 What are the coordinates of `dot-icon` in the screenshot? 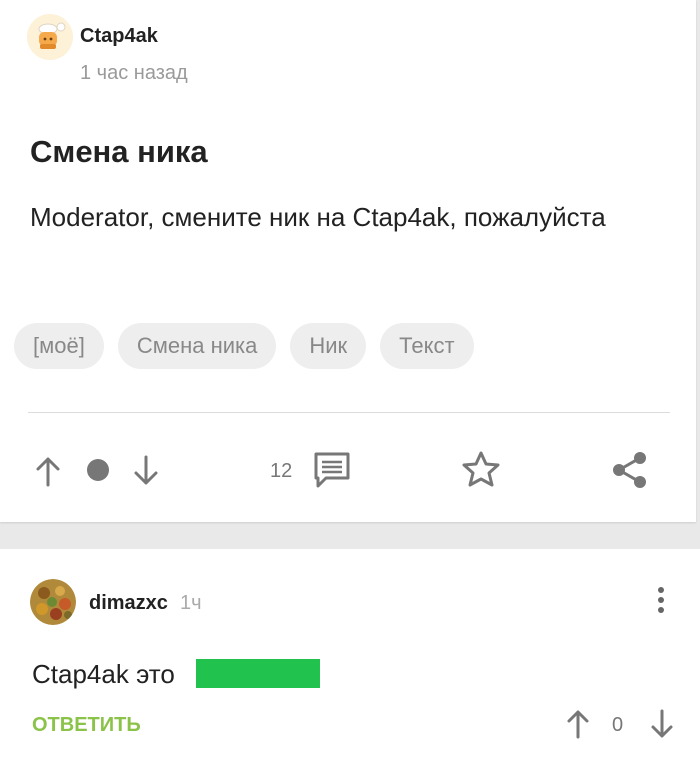 It's located at (98, 470).